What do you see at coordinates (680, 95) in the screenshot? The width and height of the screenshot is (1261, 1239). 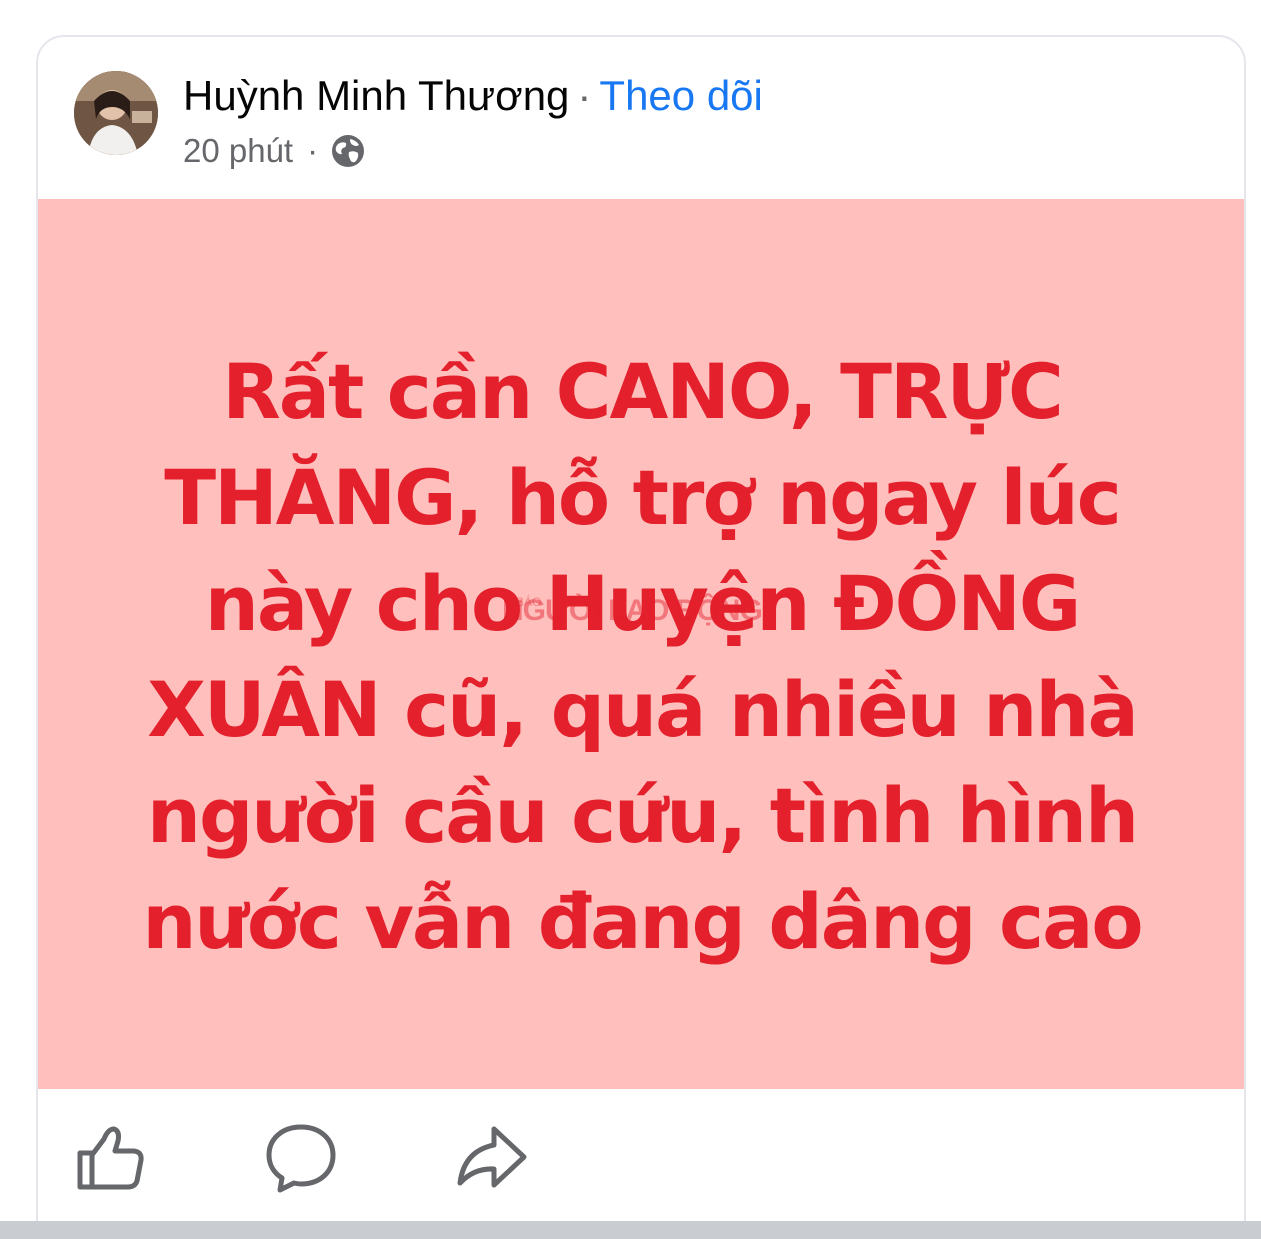 I see `follow-button: Theo dõi` at bounding box center [680, 95].